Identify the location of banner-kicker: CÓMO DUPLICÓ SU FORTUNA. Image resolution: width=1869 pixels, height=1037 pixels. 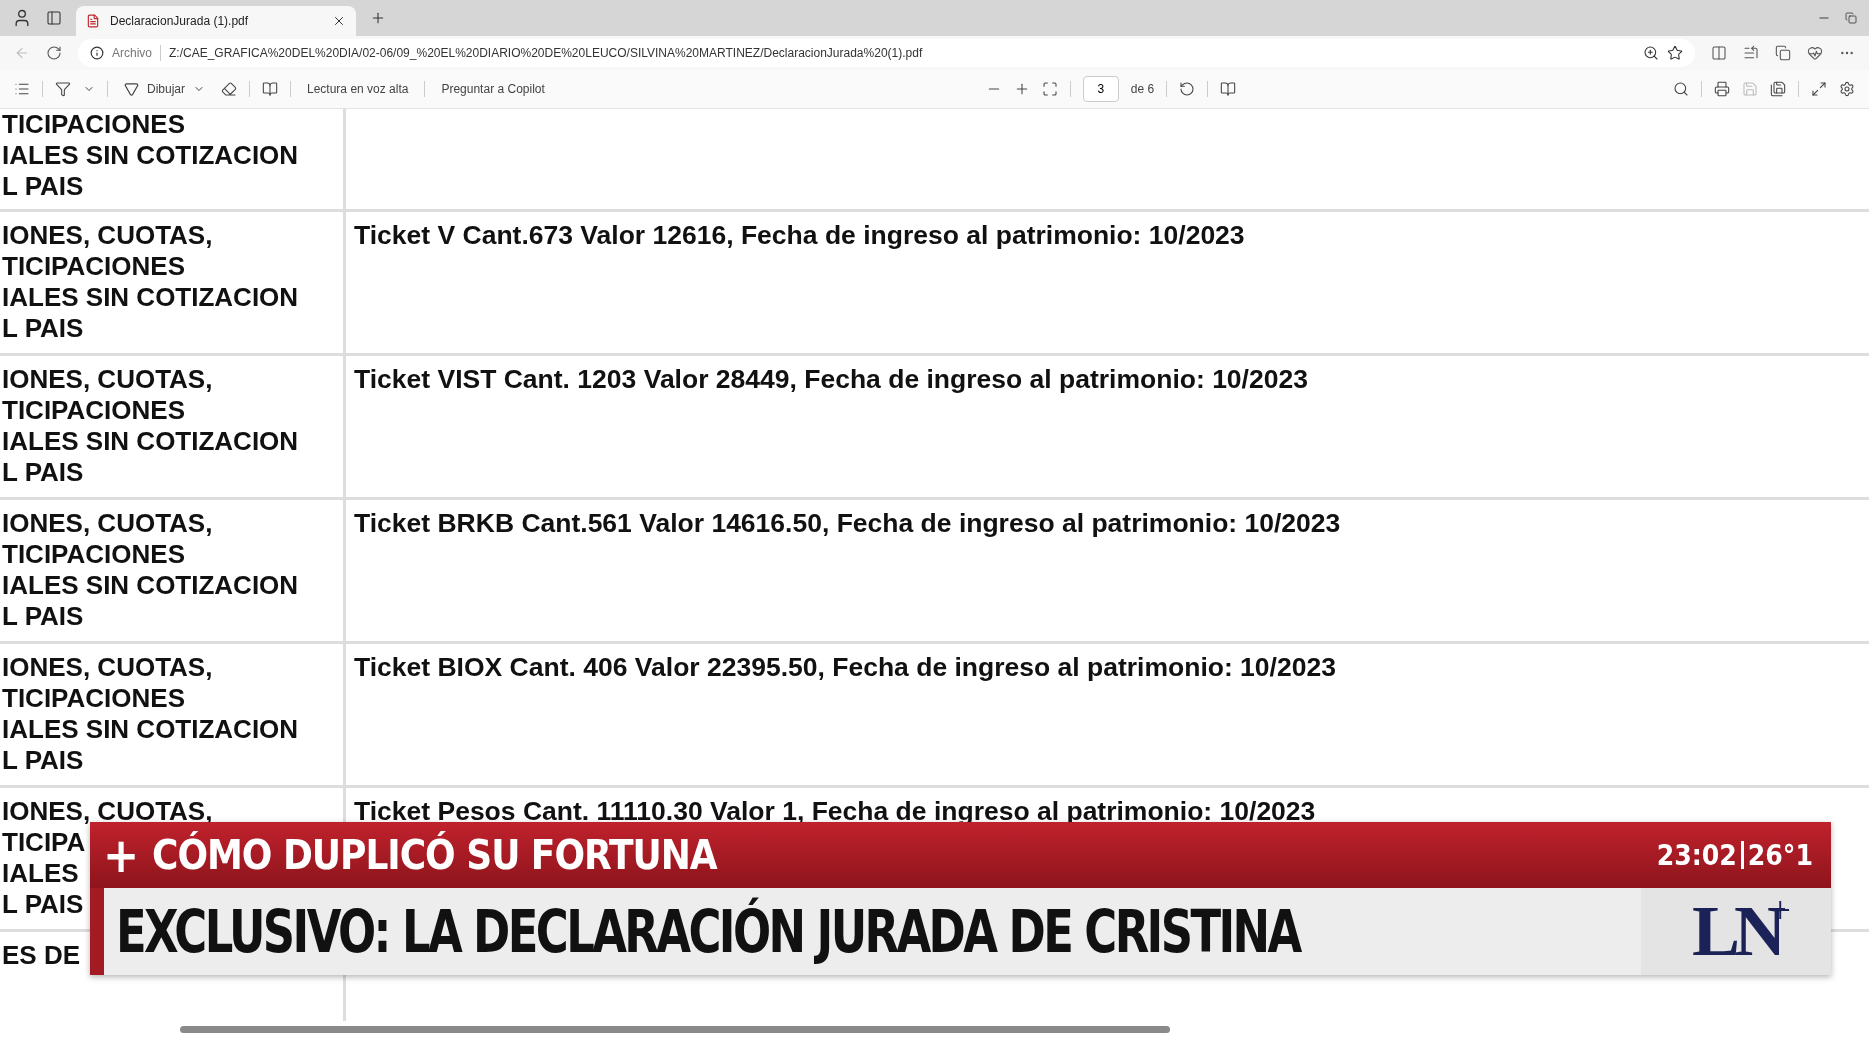
(435, 855).